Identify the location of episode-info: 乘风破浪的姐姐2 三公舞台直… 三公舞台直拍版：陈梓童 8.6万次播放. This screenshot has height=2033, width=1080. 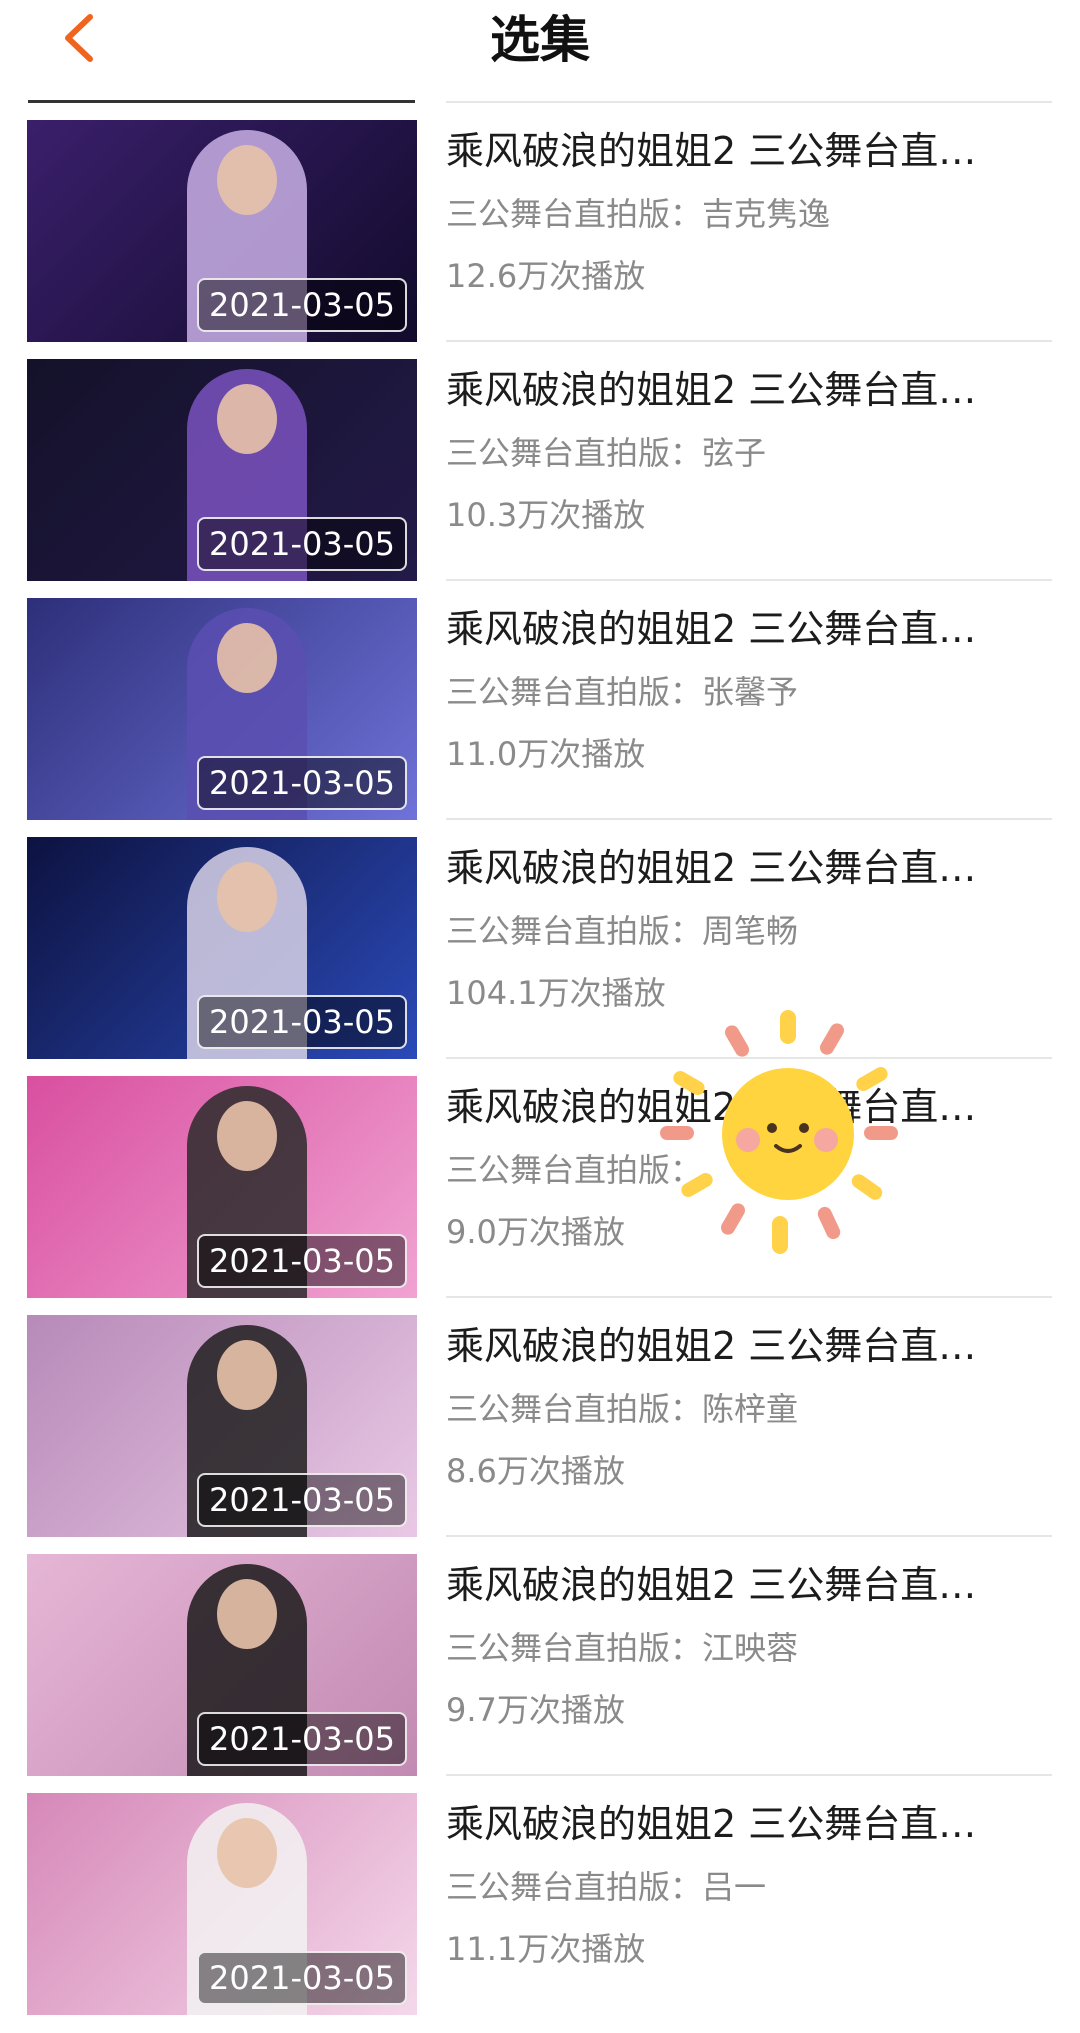
(749, 1435).